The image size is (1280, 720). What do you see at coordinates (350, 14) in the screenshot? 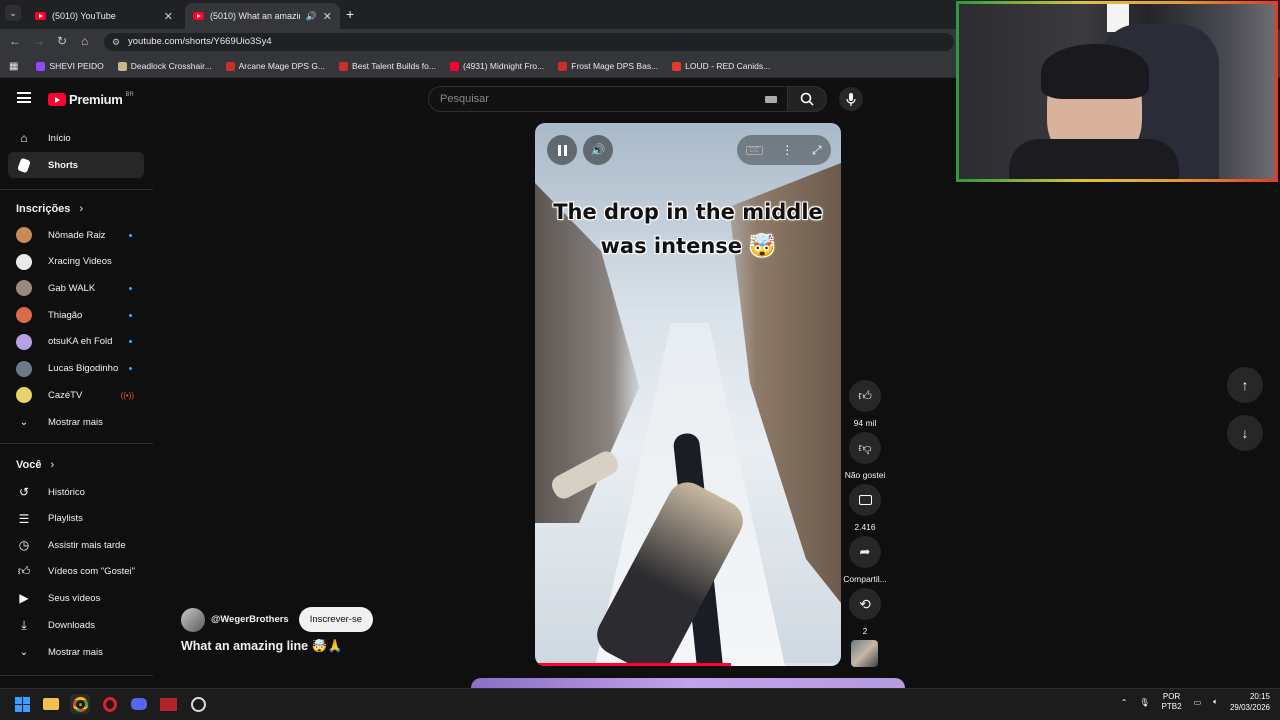
I see `new-tab-button: +` at bounding box center [350, 14].